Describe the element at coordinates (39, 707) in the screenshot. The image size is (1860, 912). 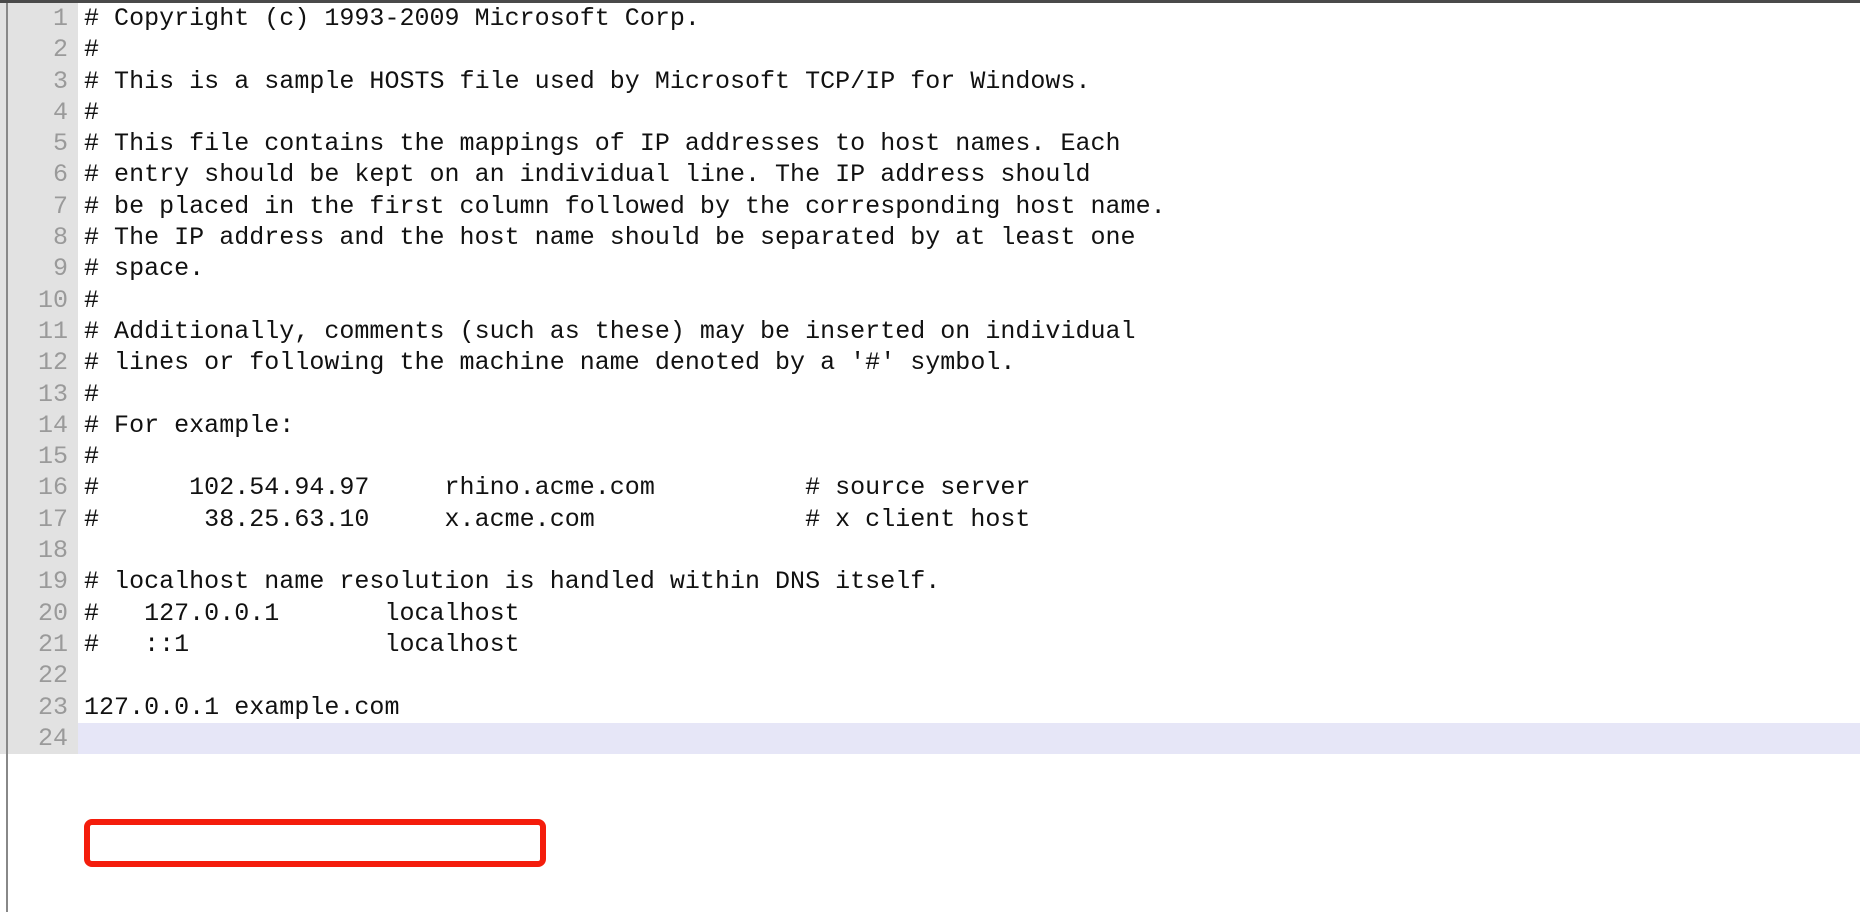
I see `line-number: 23` at that location.